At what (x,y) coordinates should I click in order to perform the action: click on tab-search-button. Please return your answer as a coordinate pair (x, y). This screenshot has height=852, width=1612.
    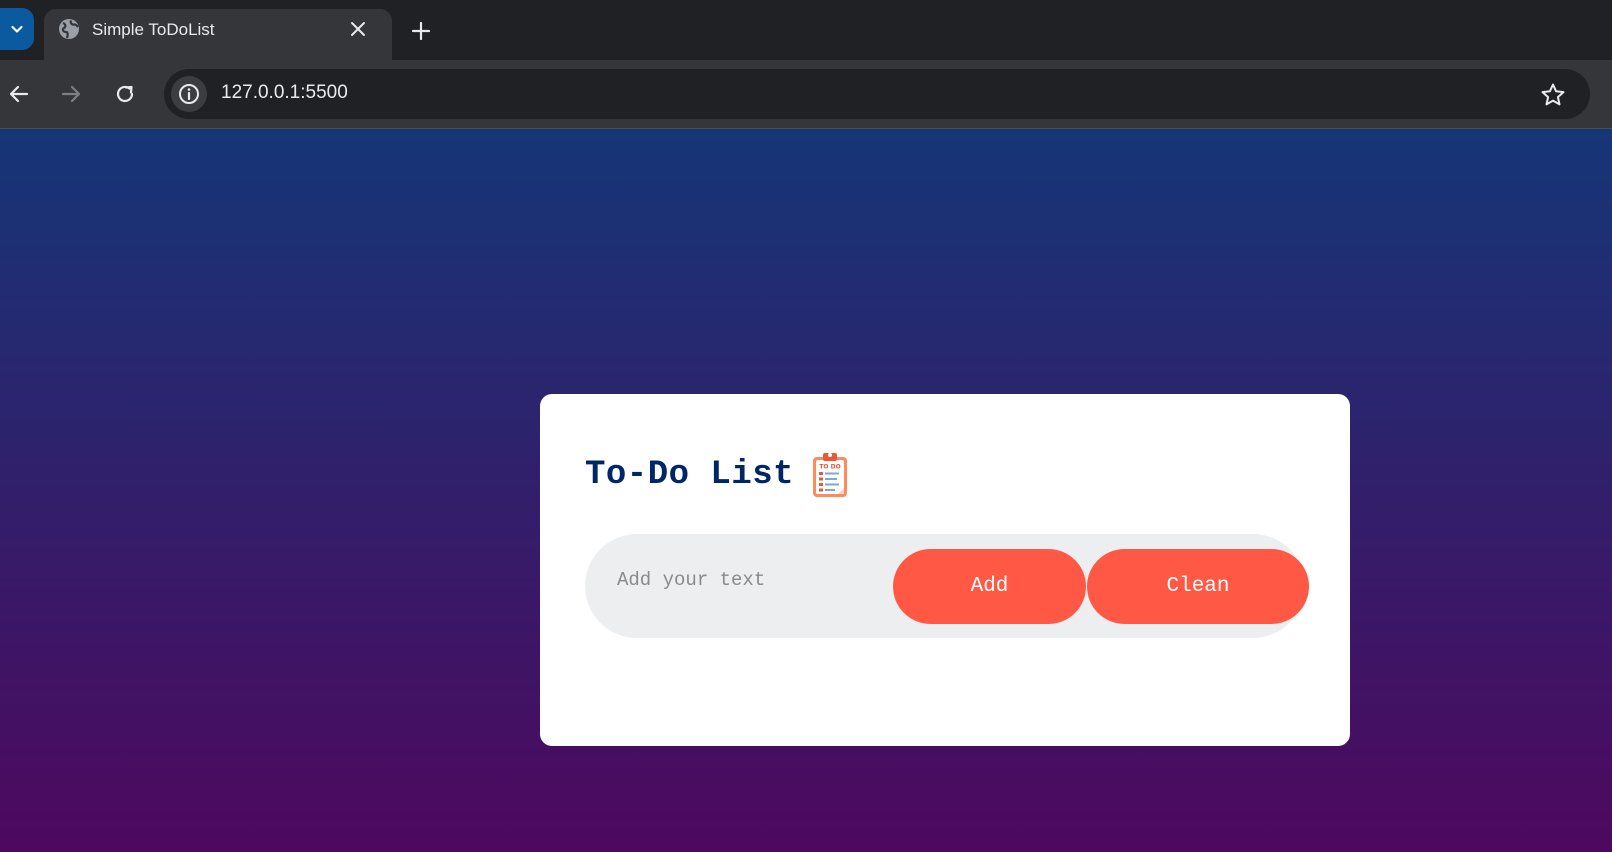
    Looking at the image, I should click on (17, 29).